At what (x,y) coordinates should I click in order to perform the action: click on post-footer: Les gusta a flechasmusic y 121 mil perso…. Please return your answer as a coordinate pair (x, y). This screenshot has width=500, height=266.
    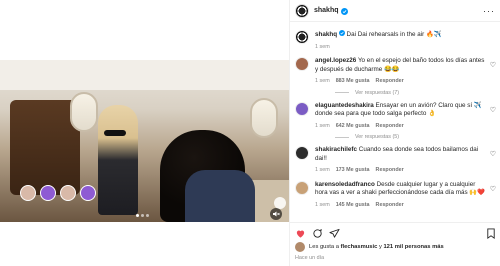
    Looking at the image, I should click on (395, 244).